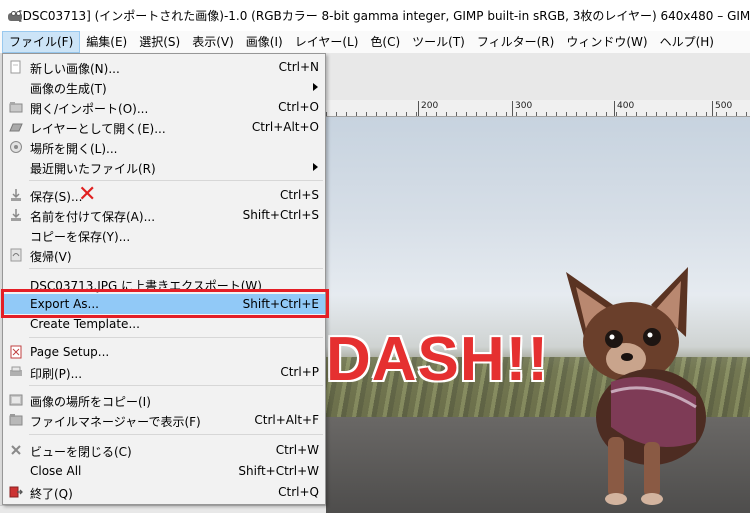 This screenshot has height=513, width=750. What do you see at coordinates (106, 42) in the screenshot?
I see `menu-edit: 編集(E)` at bounding box center [106, 42].